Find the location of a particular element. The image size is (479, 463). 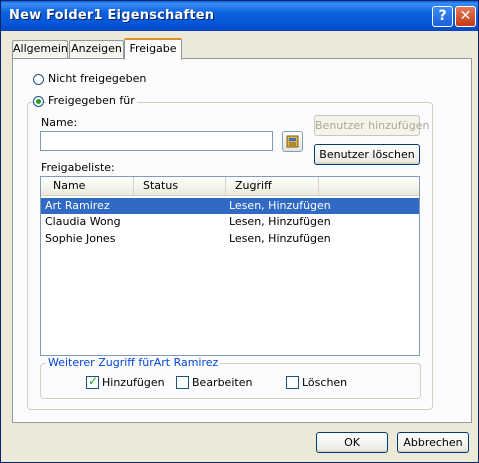

checkbox-add-label: Hinzufügen is located at coordinates (133, 382).